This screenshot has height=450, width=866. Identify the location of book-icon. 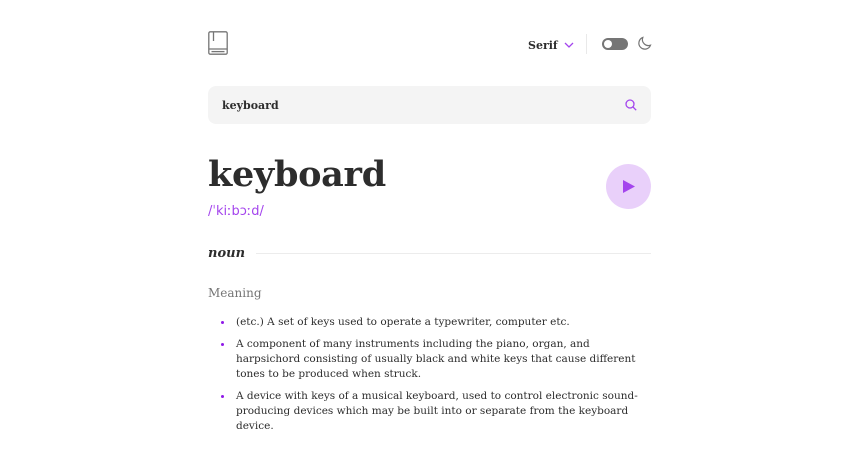
(218, 43).